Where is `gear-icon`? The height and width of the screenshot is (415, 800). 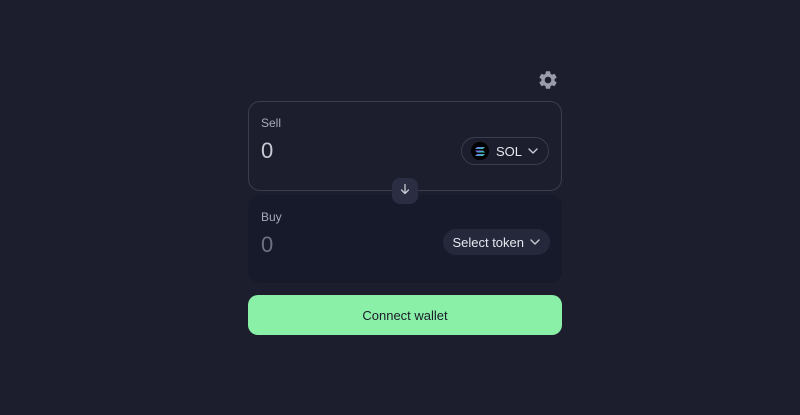
gear-icon is located at coordinates (548, 82).